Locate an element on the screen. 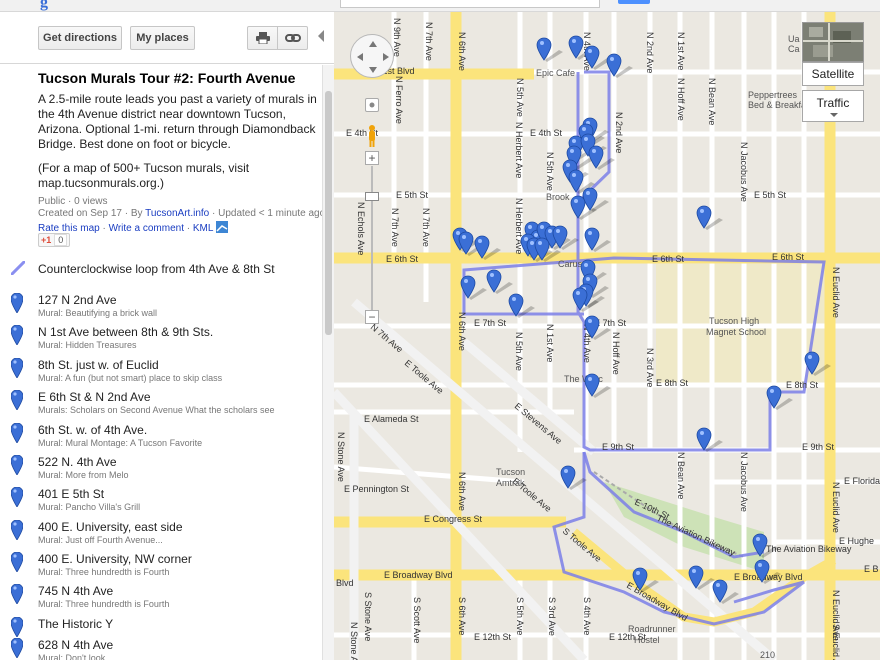  link-button is located at coordinates (292, 38).